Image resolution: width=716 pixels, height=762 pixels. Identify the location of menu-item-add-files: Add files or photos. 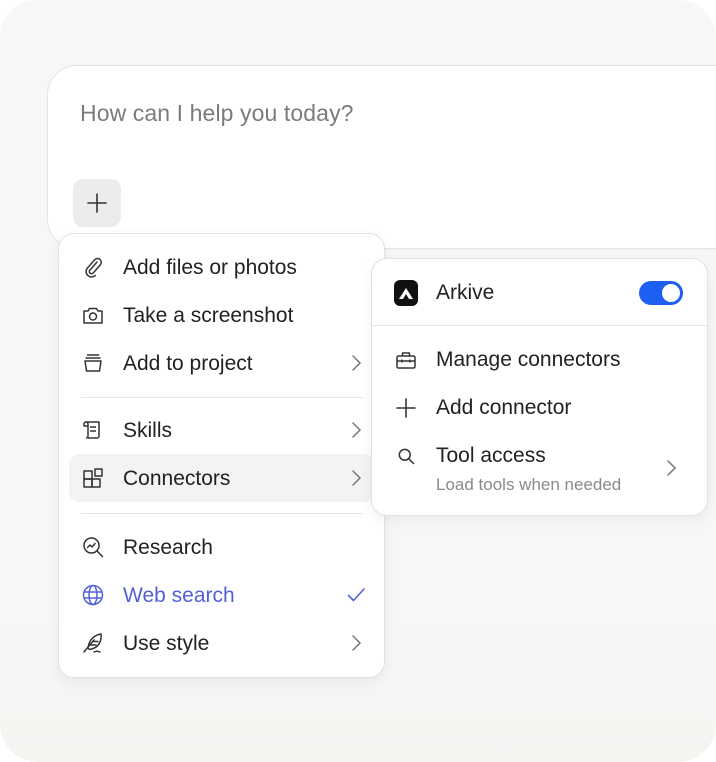
(221, 267).